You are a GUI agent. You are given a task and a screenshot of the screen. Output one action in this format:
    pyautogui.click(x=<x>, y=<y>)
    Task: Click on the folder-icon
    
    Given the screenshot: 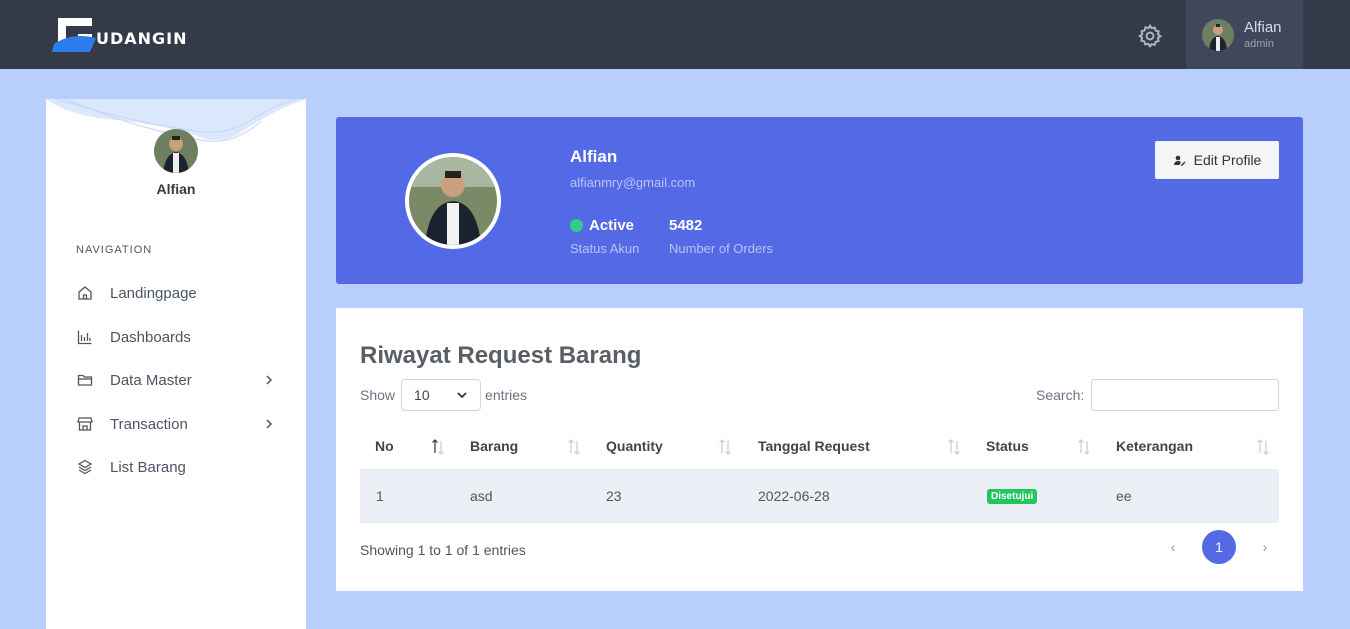 What is the action you would take?
    pyautogui.click(x=85, y=380)
    